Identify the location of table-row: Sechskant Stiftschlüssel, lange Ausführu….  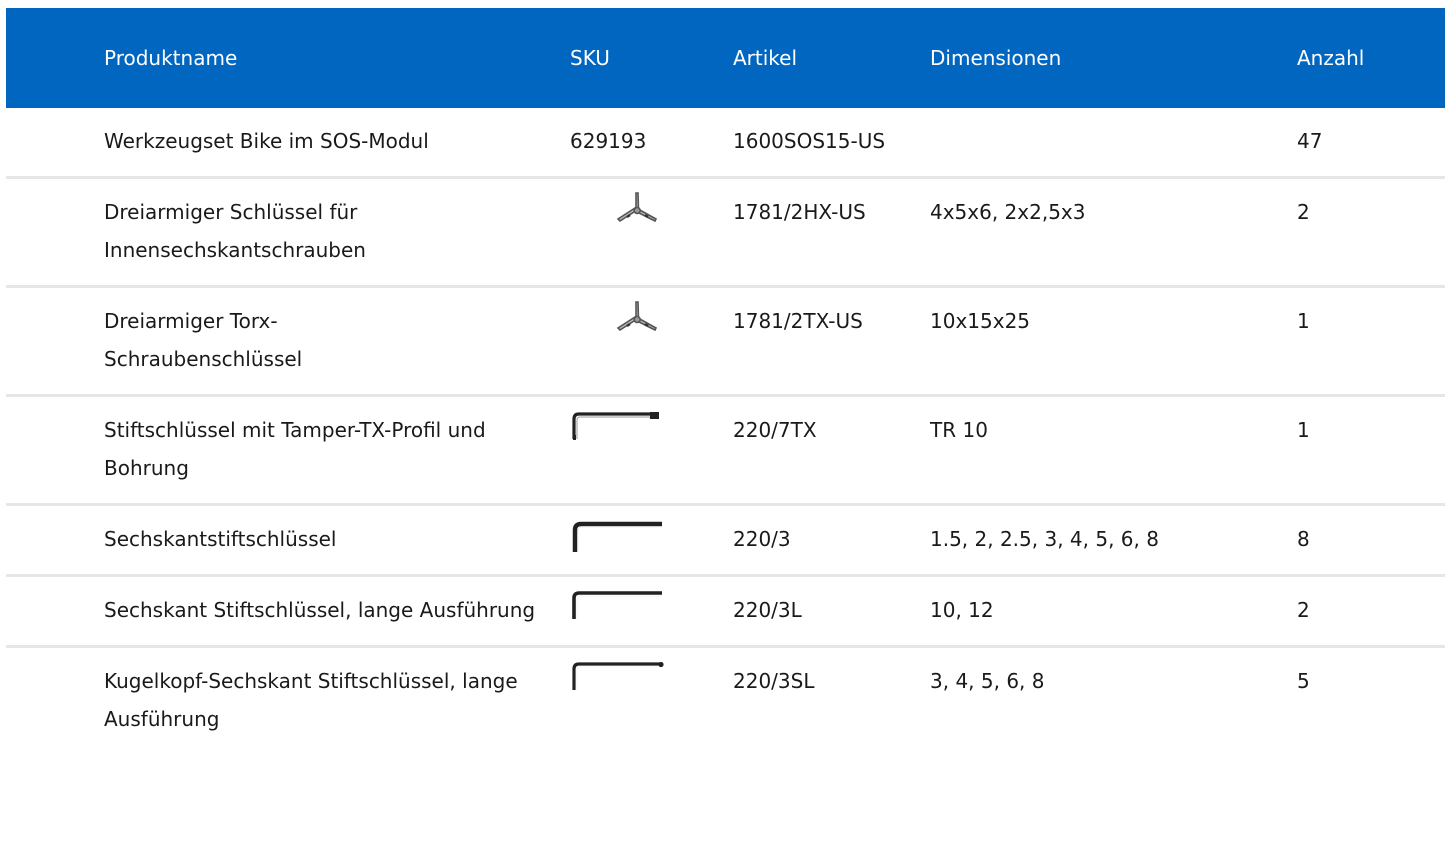
(725, 611).